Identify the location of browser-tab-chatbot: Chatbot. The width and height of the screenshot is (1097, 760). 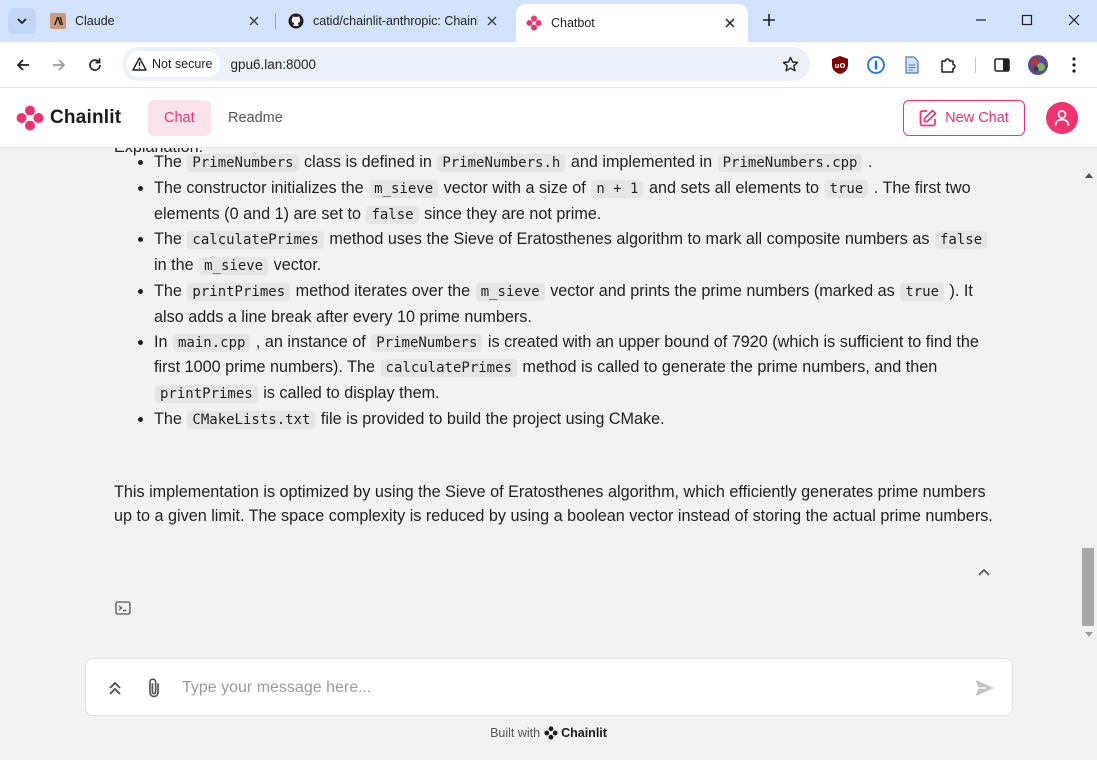
(632, 23).